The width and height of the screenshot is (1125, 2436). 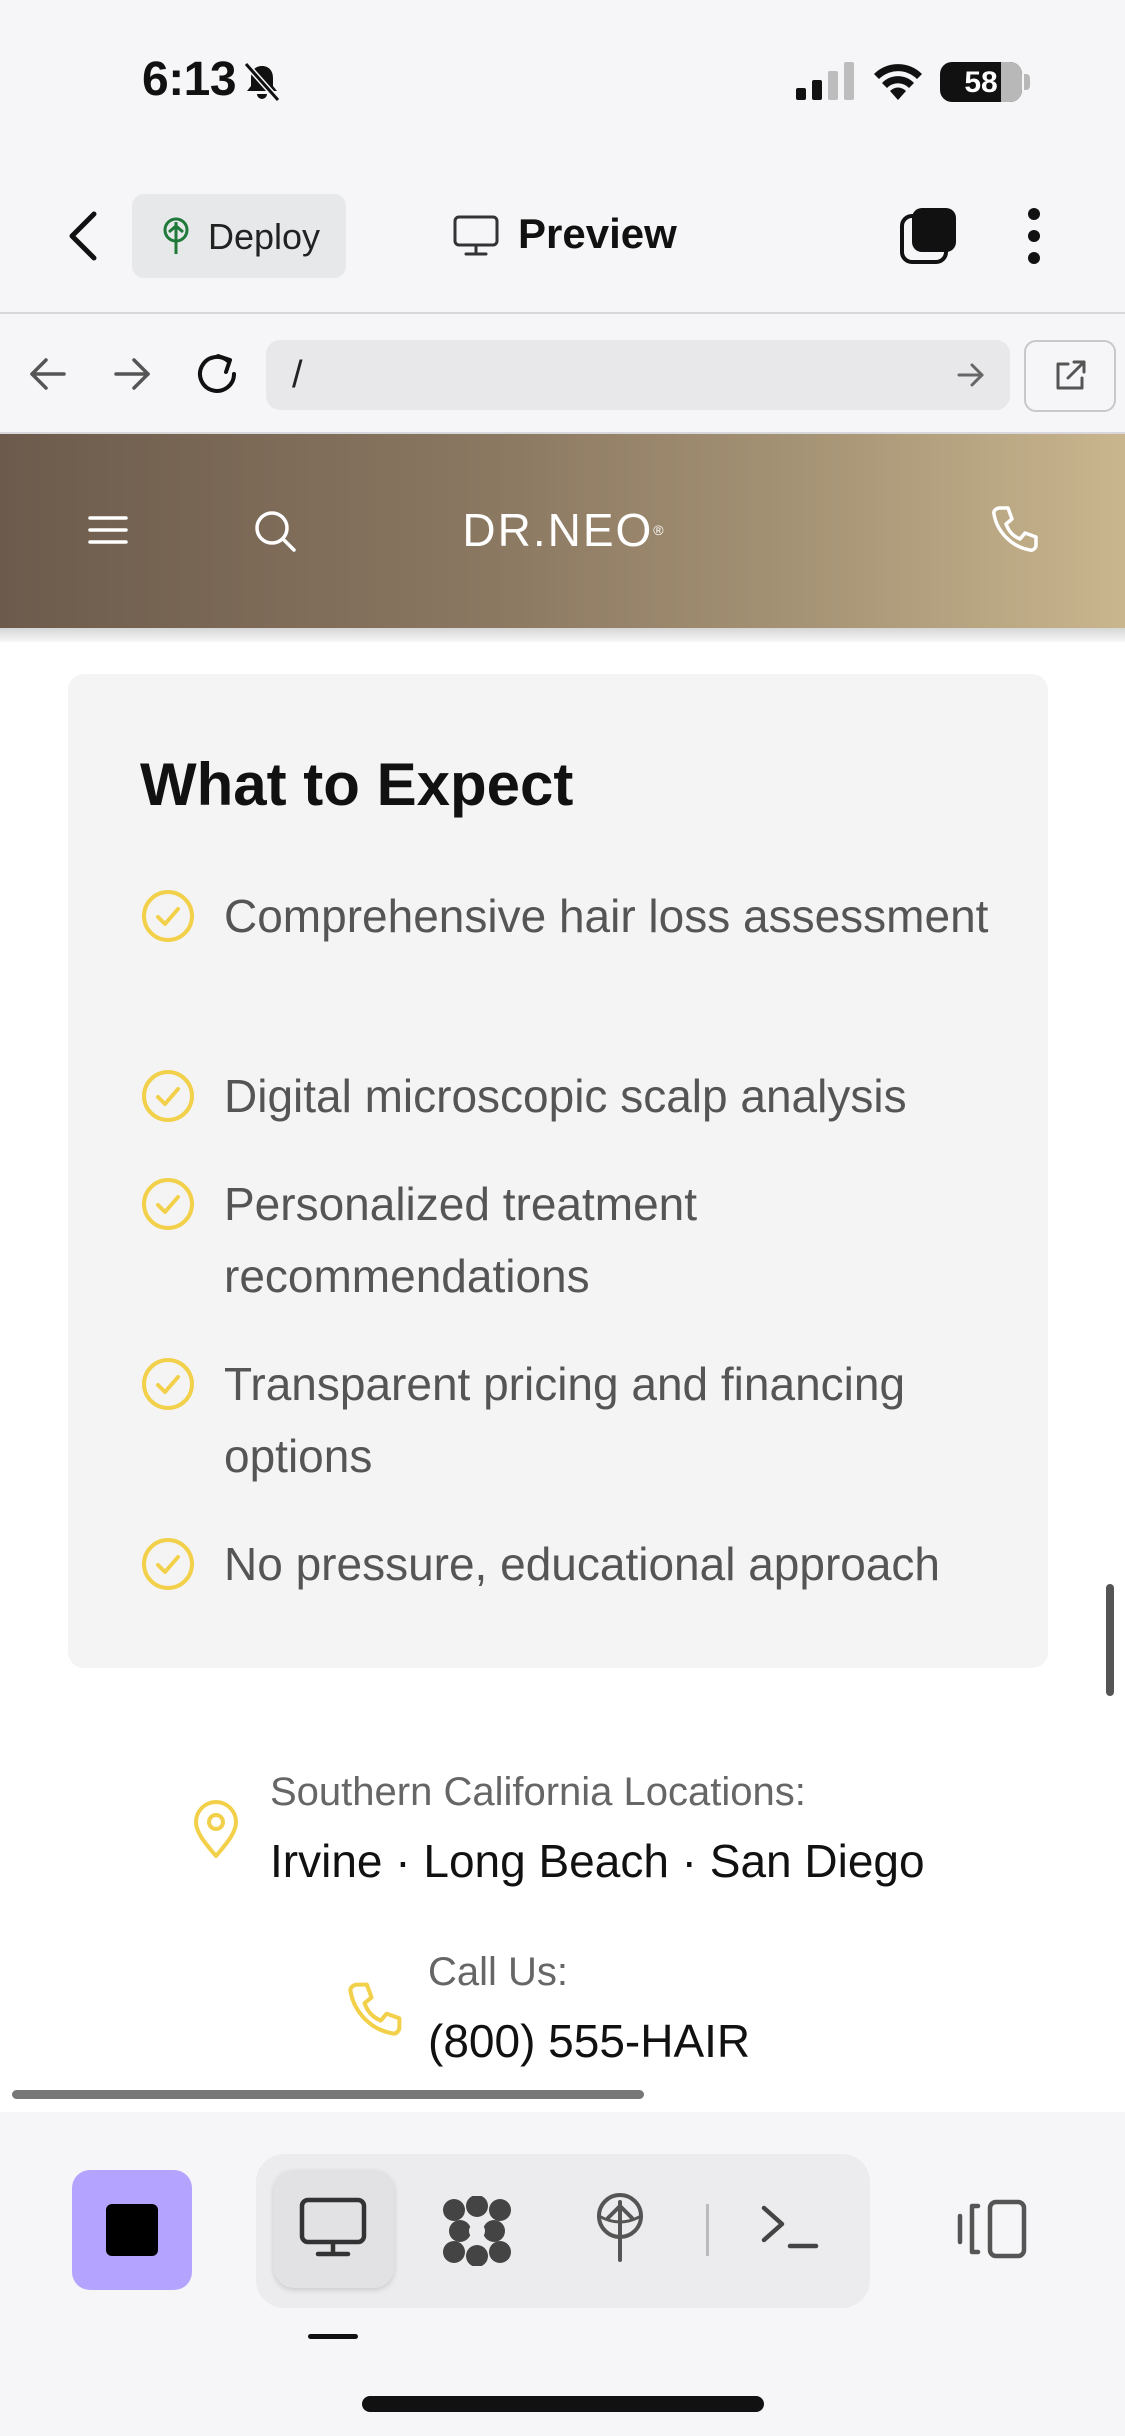 What do you see at coordinates (589, 2041) in the screenshot?
I see `call-phone-number: (800) 555-HAIR` at bounding box center [589, 2041].